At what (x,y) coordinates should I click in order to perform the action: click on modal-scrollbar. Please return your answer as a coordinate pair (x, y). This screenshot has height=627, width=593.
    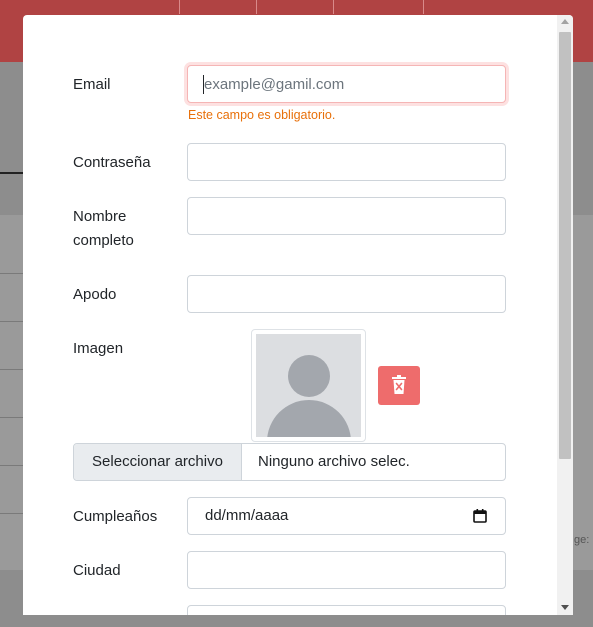
    Looking at the image, I should click on (565, 315).